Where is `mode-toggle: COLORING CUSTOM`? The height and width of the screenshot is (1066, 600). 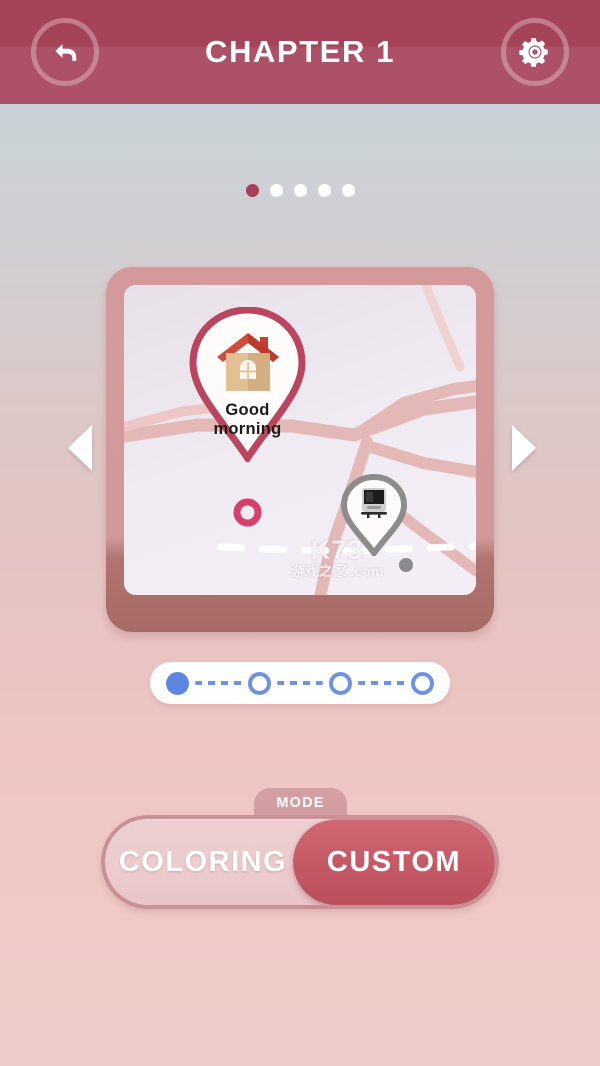
mode-toggle: COLORING CUSTOM is located at coordinates (300, 862).